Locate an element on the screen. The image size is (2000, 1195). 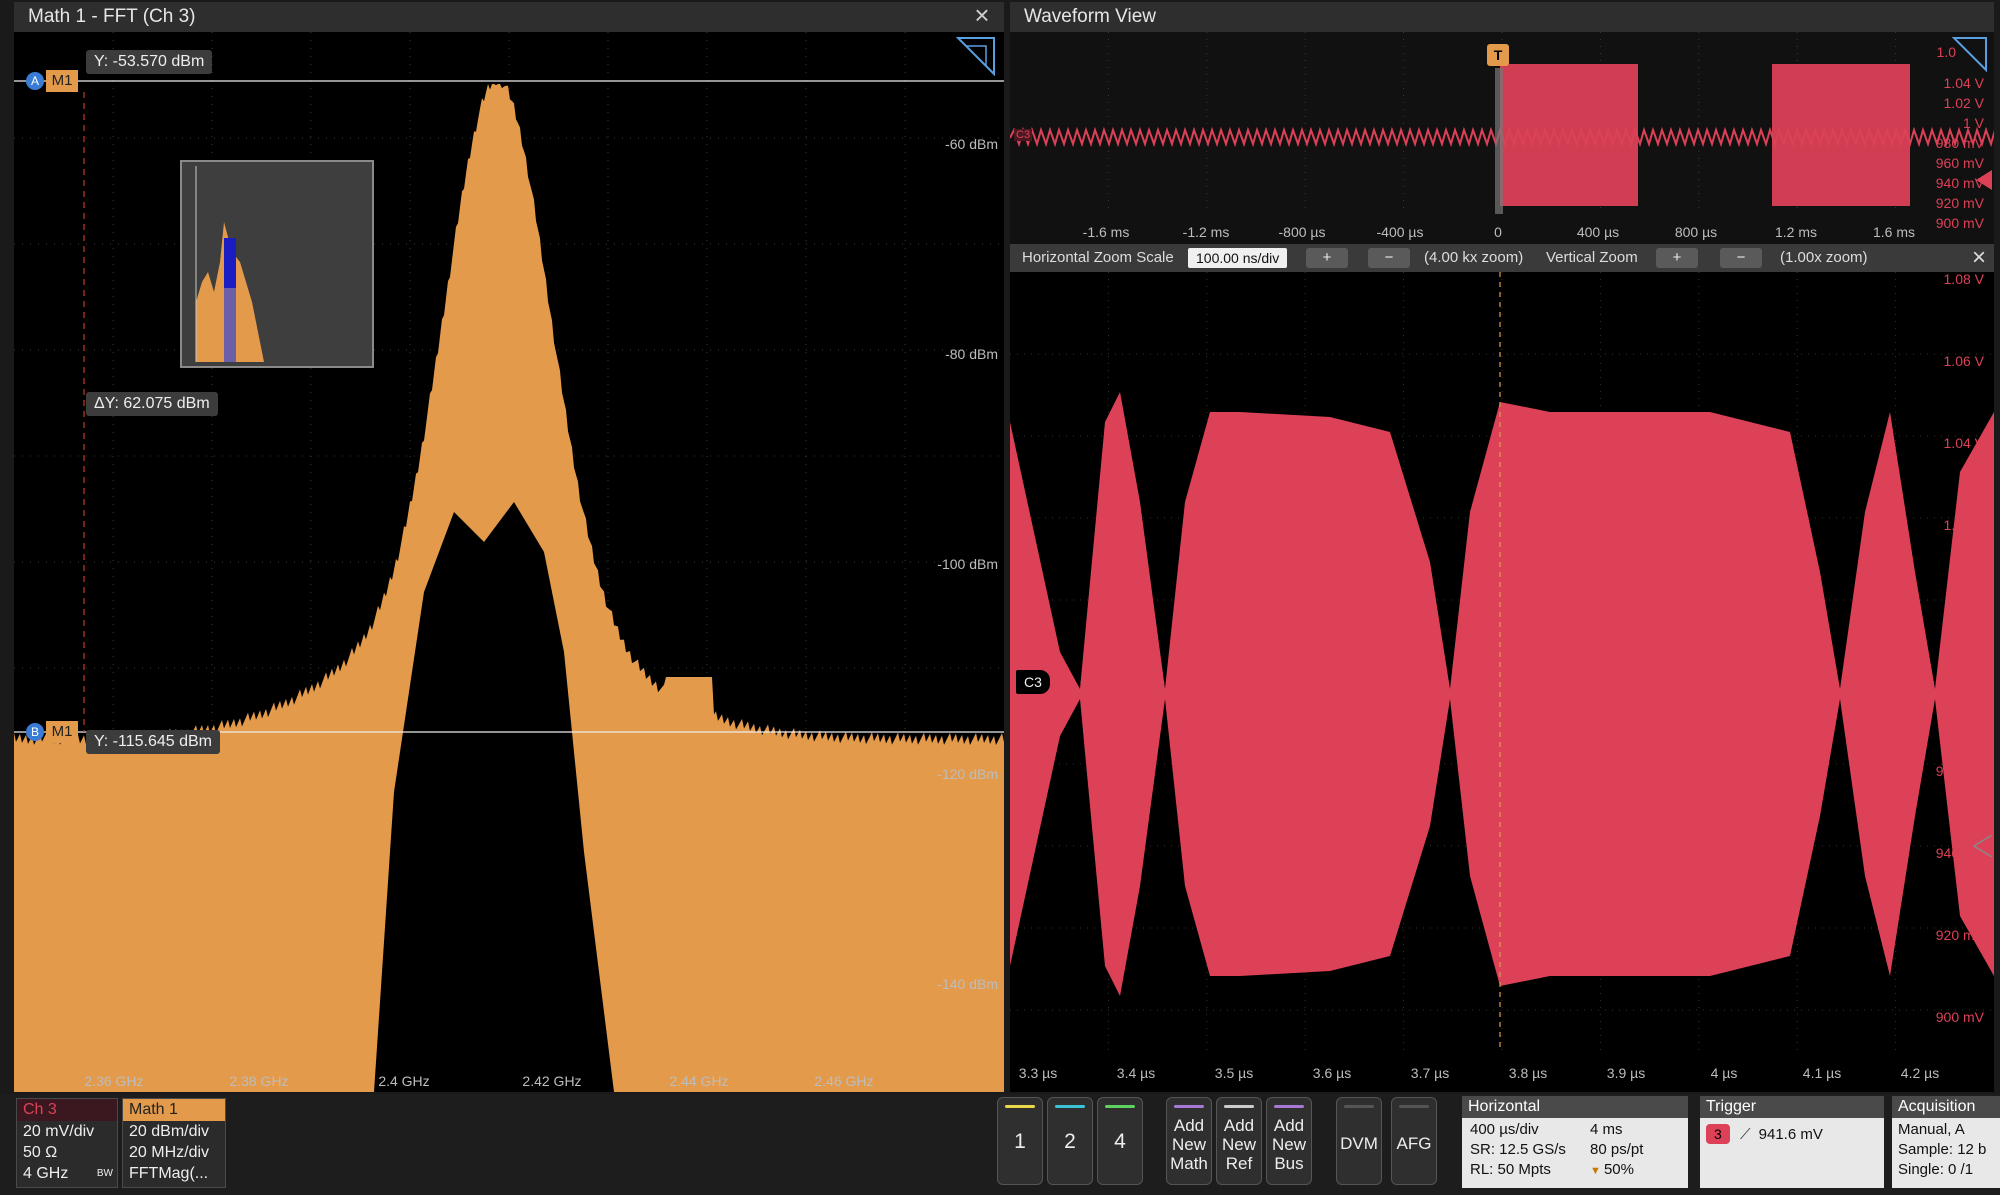
channel-2-button: 2 is located at coordinates (1070, 1141).